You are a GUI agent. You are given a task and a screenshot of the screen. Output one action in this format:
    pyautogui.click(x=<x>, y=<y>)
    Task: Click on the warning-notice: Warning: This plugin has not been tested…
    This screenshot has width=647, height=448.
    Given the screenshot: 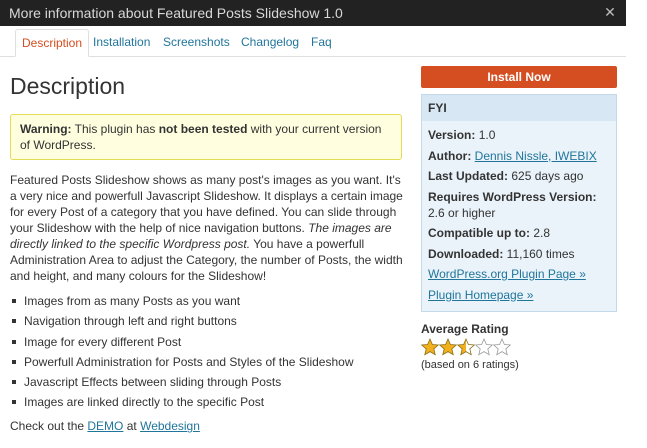 What is the action you would take?
    pyautogui.click(x=206, y=137)
    